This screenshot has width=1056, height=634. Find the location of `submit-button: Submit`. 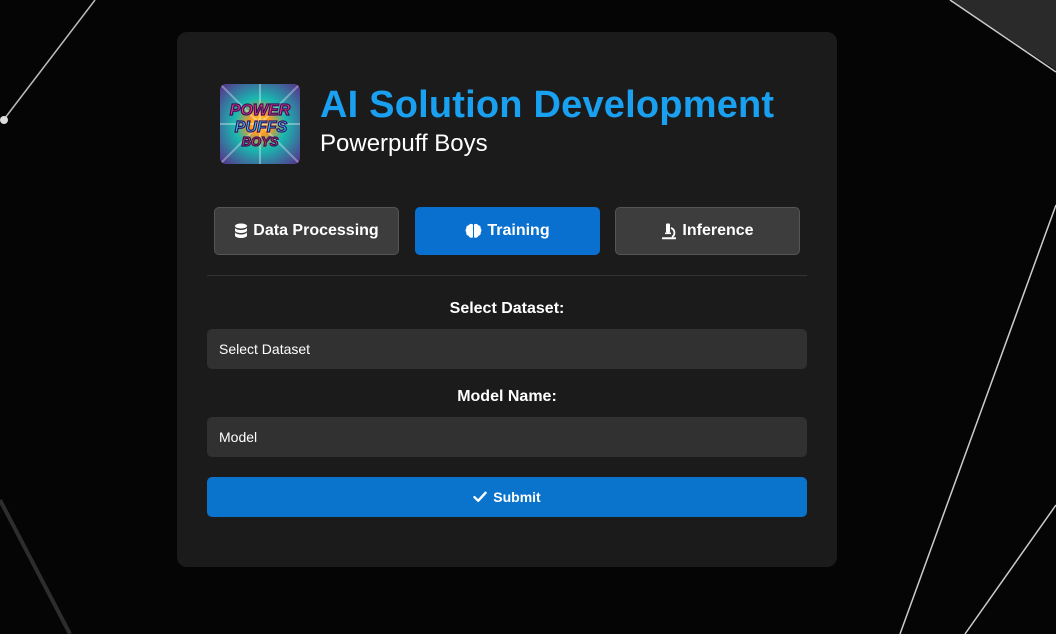

submit-button: Submit is located at coordinates (507, 497).